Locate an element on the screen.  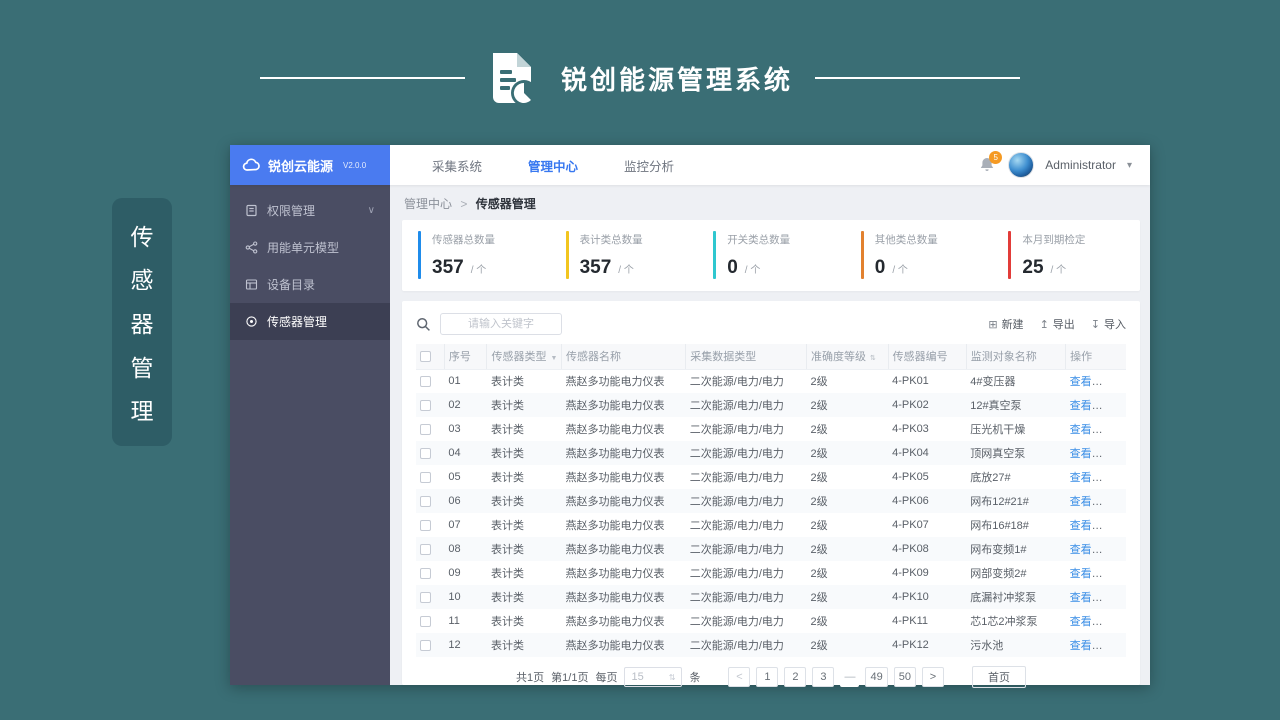
cell-target-name: 网布16#18# is located at coordinates (999, 526).